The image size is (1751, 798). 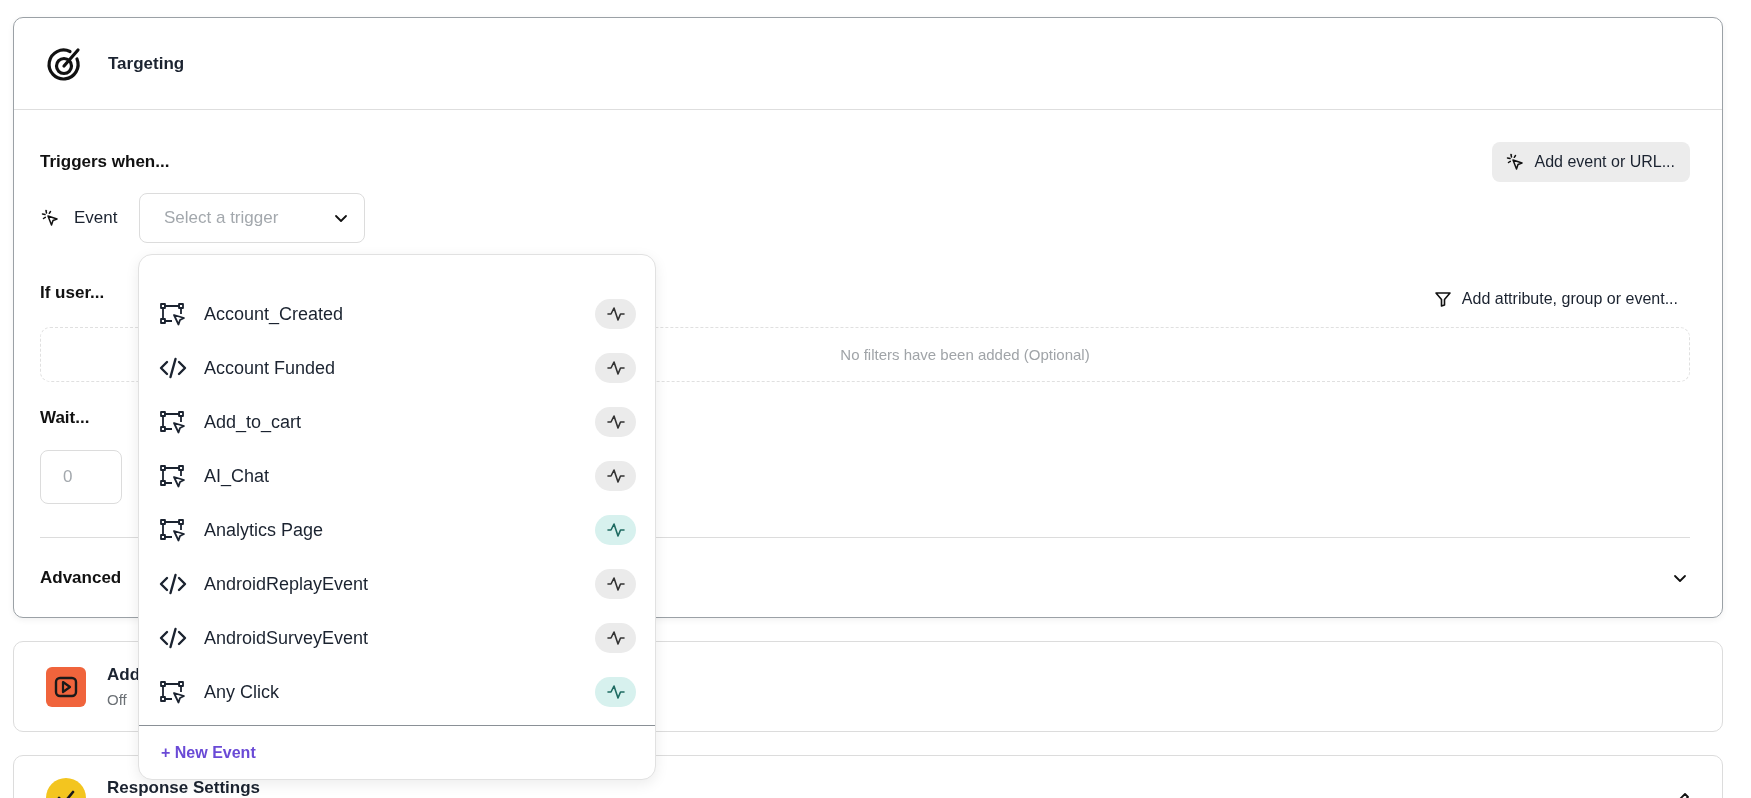 I want to click on event-option: Account_Created, so click(x=397, y=314).